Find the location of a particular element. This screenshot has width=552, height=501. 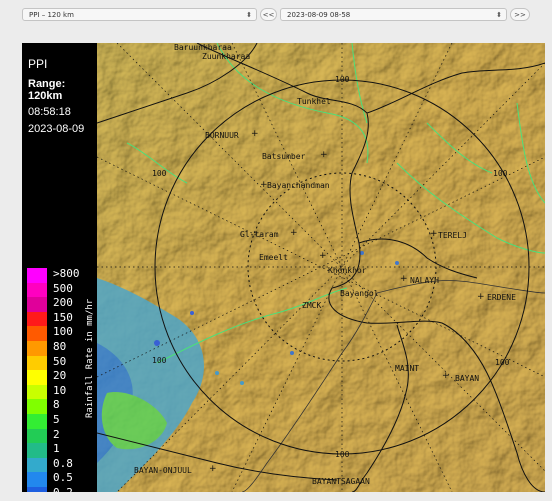

range-label-sw: 100 is located at coordinates (159, 360).